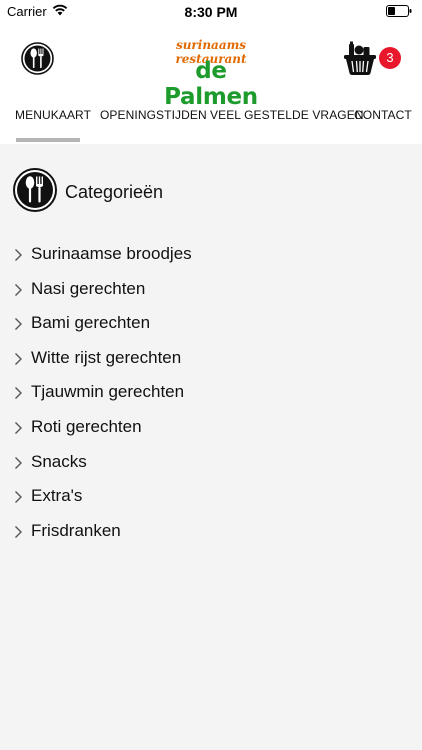  What do you see at coordinates (108, 392) in the screenshot?
I see `category-label: Tjauwmin gerechten` at bounding box center [108, 392].